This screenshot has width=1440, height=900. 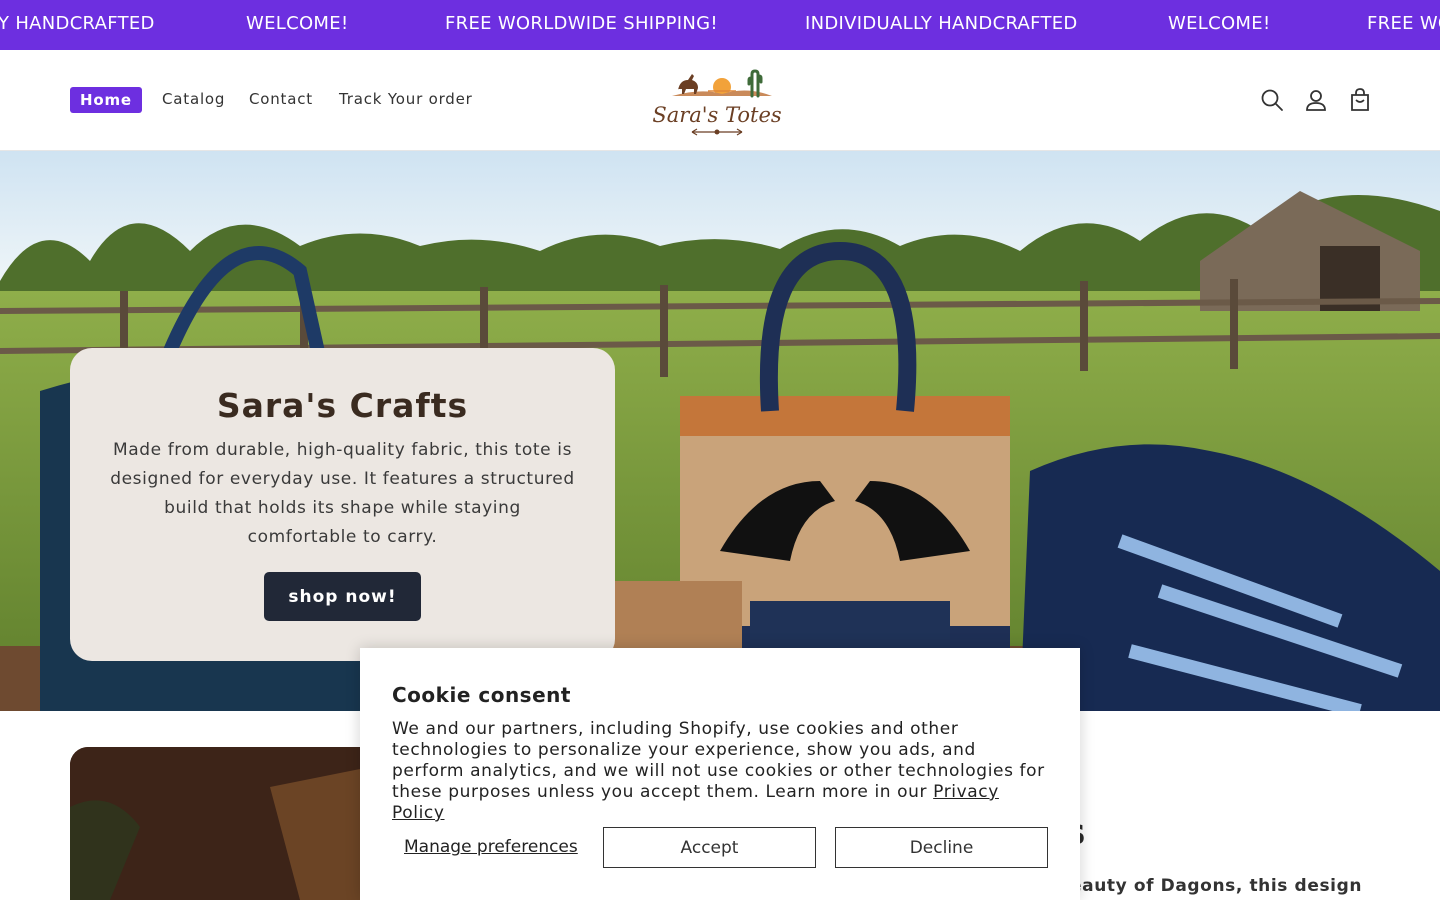 I want to click on site-logo: Sara's Totes, so click(x=717, y=101).